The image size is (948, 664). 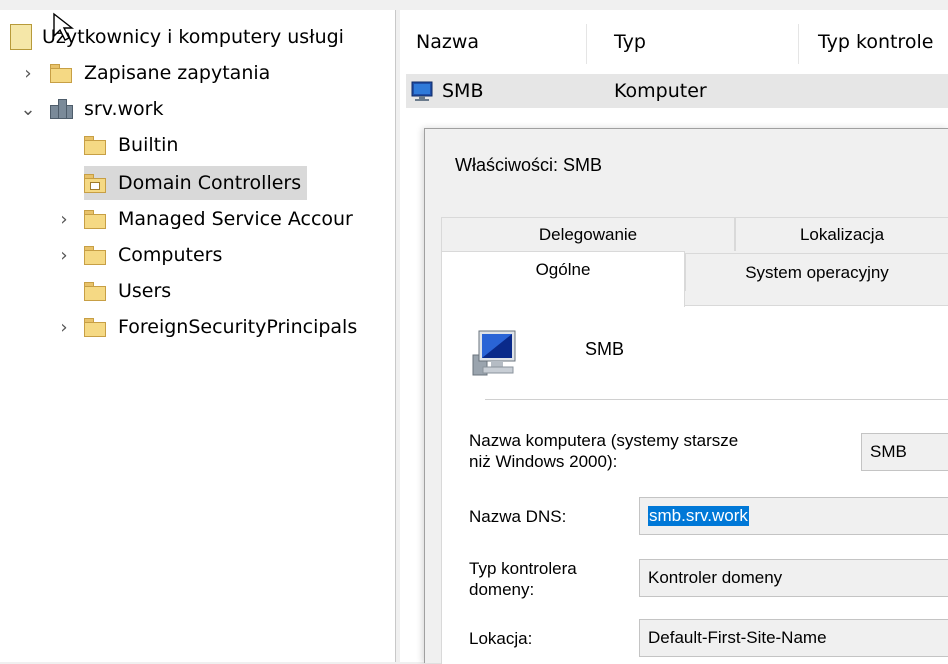 What do you see at coordinates (28, 109) in the screenshot?
I see `chevron-down-icon: ⌄` at bounding box center [28, 109].